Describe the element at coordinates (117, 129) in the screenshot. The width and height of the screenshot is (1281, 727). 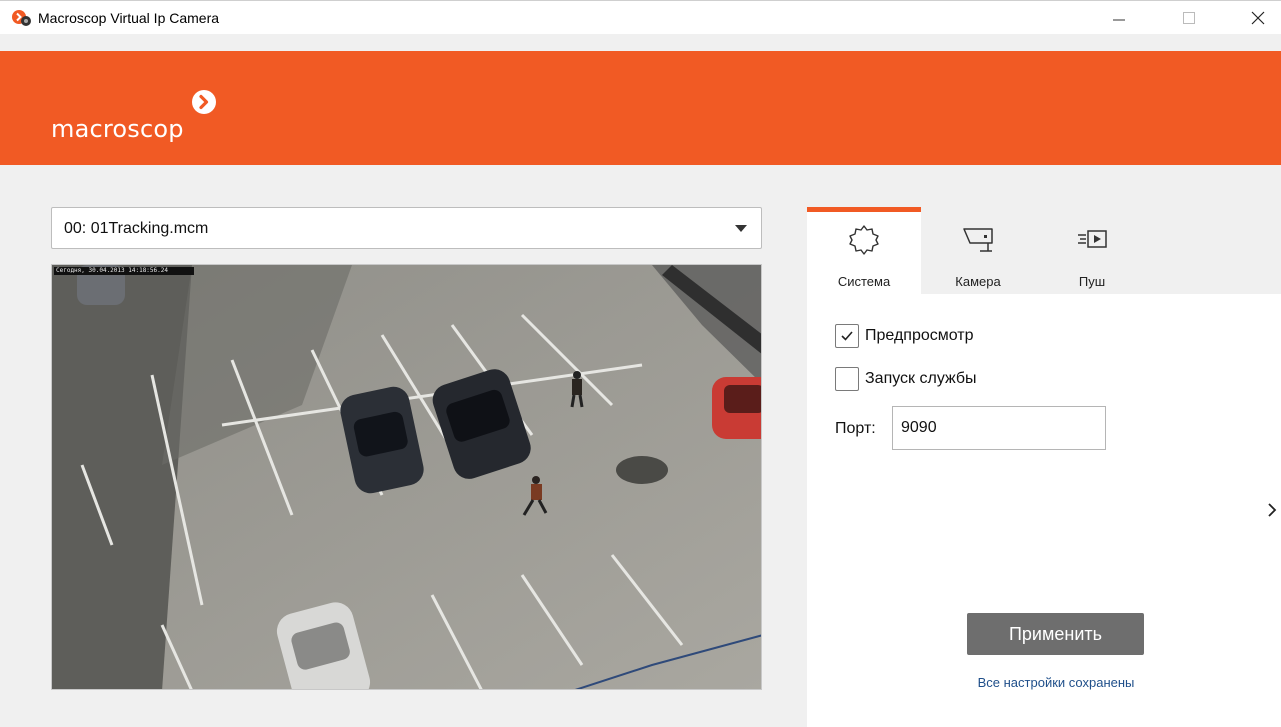
I see `brand-logo-text: macroscop` at that location.